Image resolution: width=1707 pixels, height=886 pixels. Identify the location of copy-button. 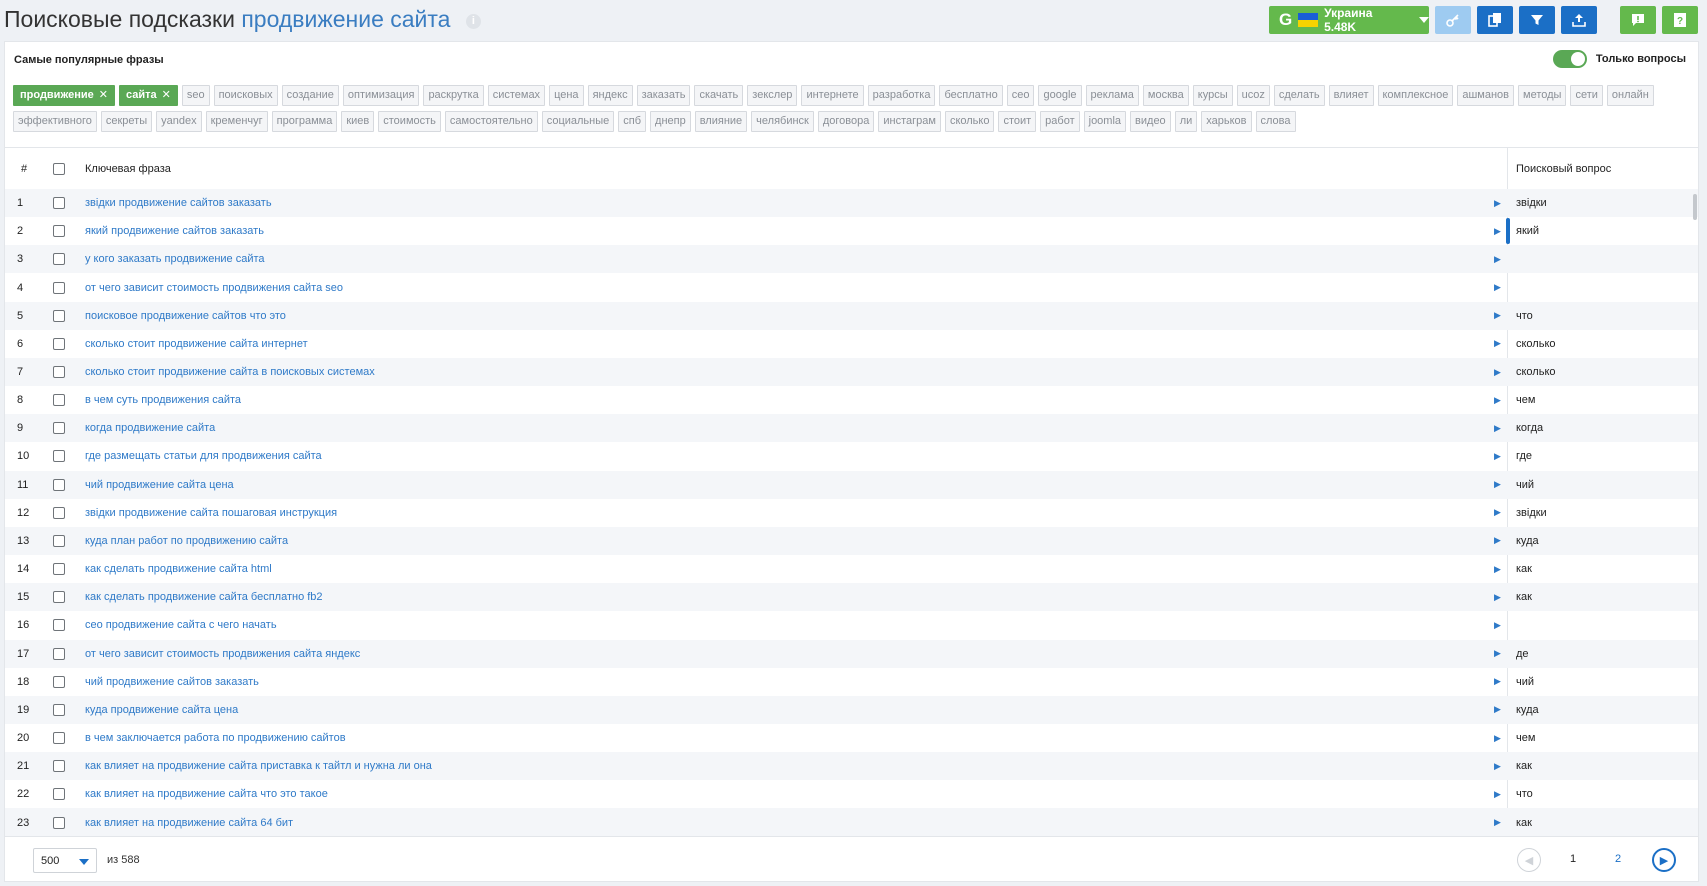
(1495, 20).